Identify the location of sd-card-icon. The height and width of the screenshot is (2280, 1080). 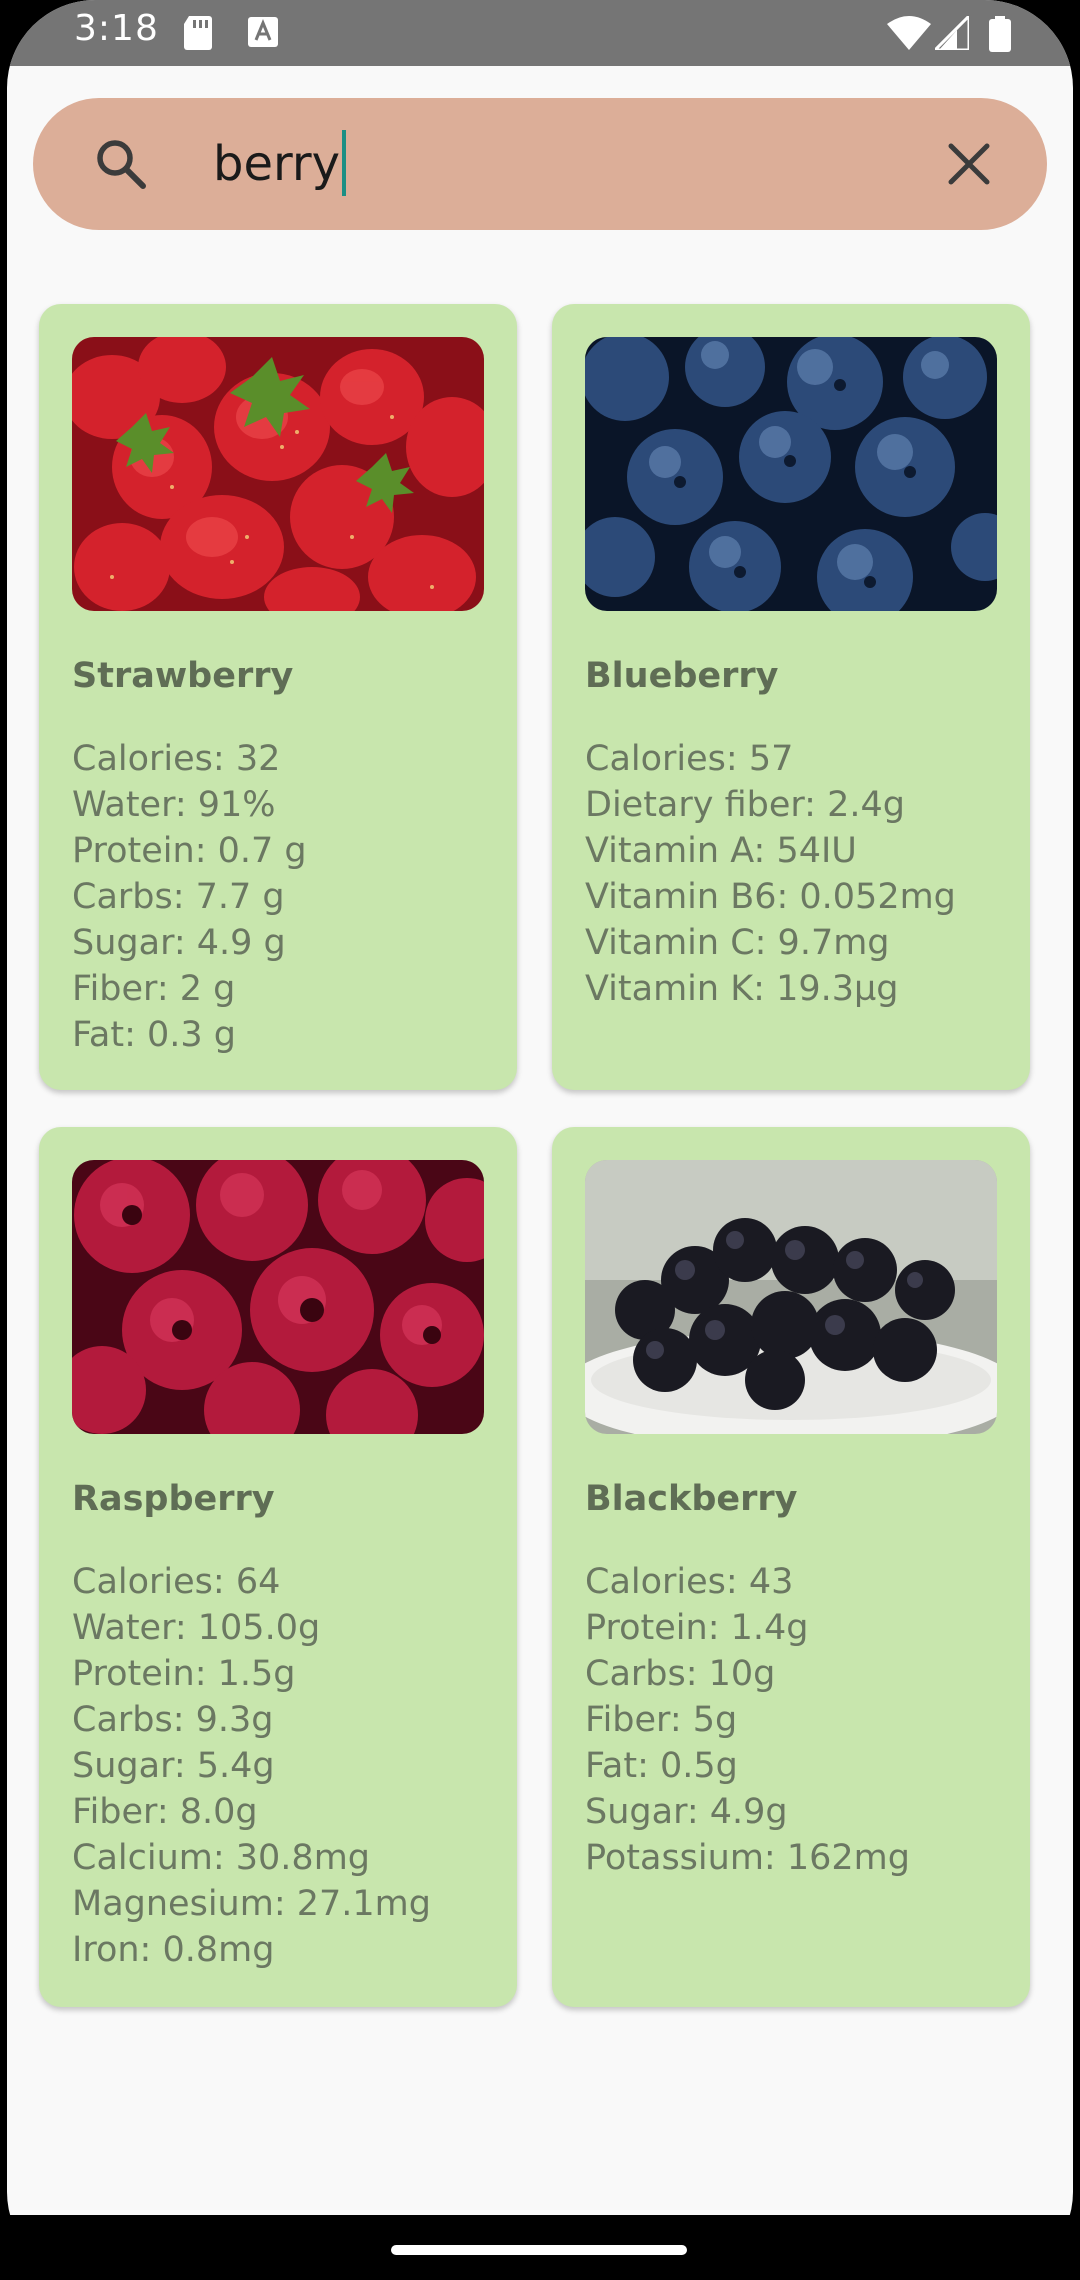
(198, 33).